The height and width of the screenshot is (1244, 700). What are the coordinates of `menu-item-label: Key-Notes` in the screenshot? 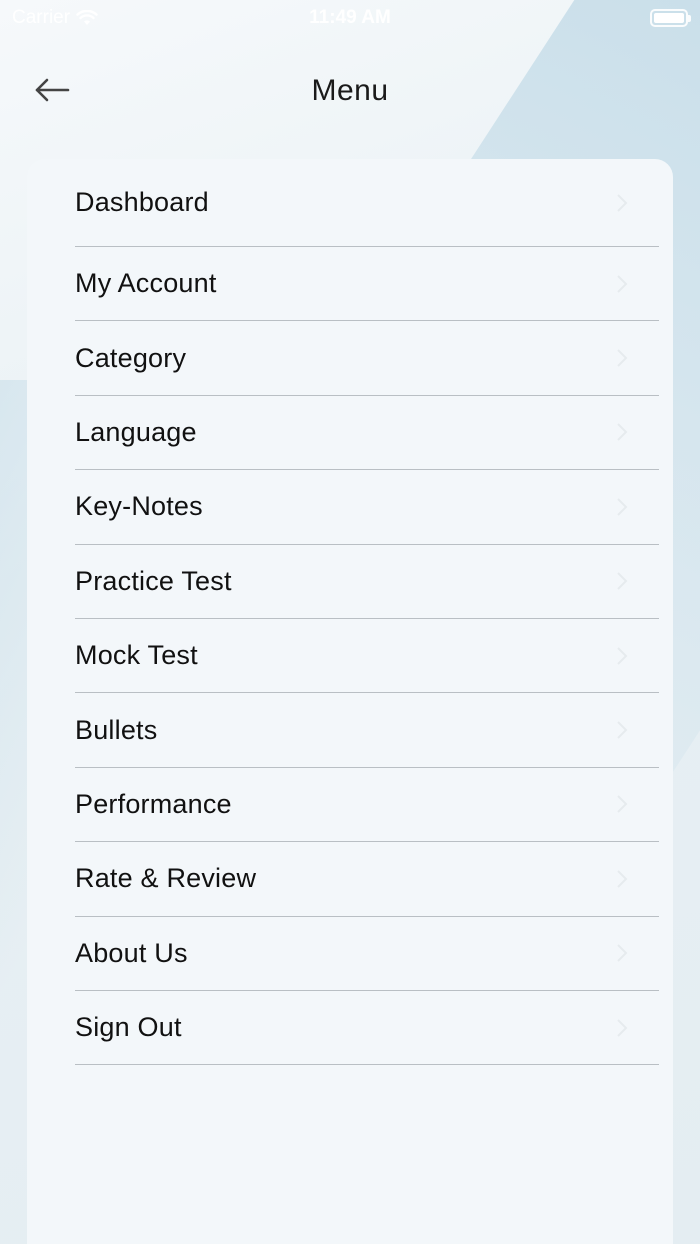 It's located at (139, 506).